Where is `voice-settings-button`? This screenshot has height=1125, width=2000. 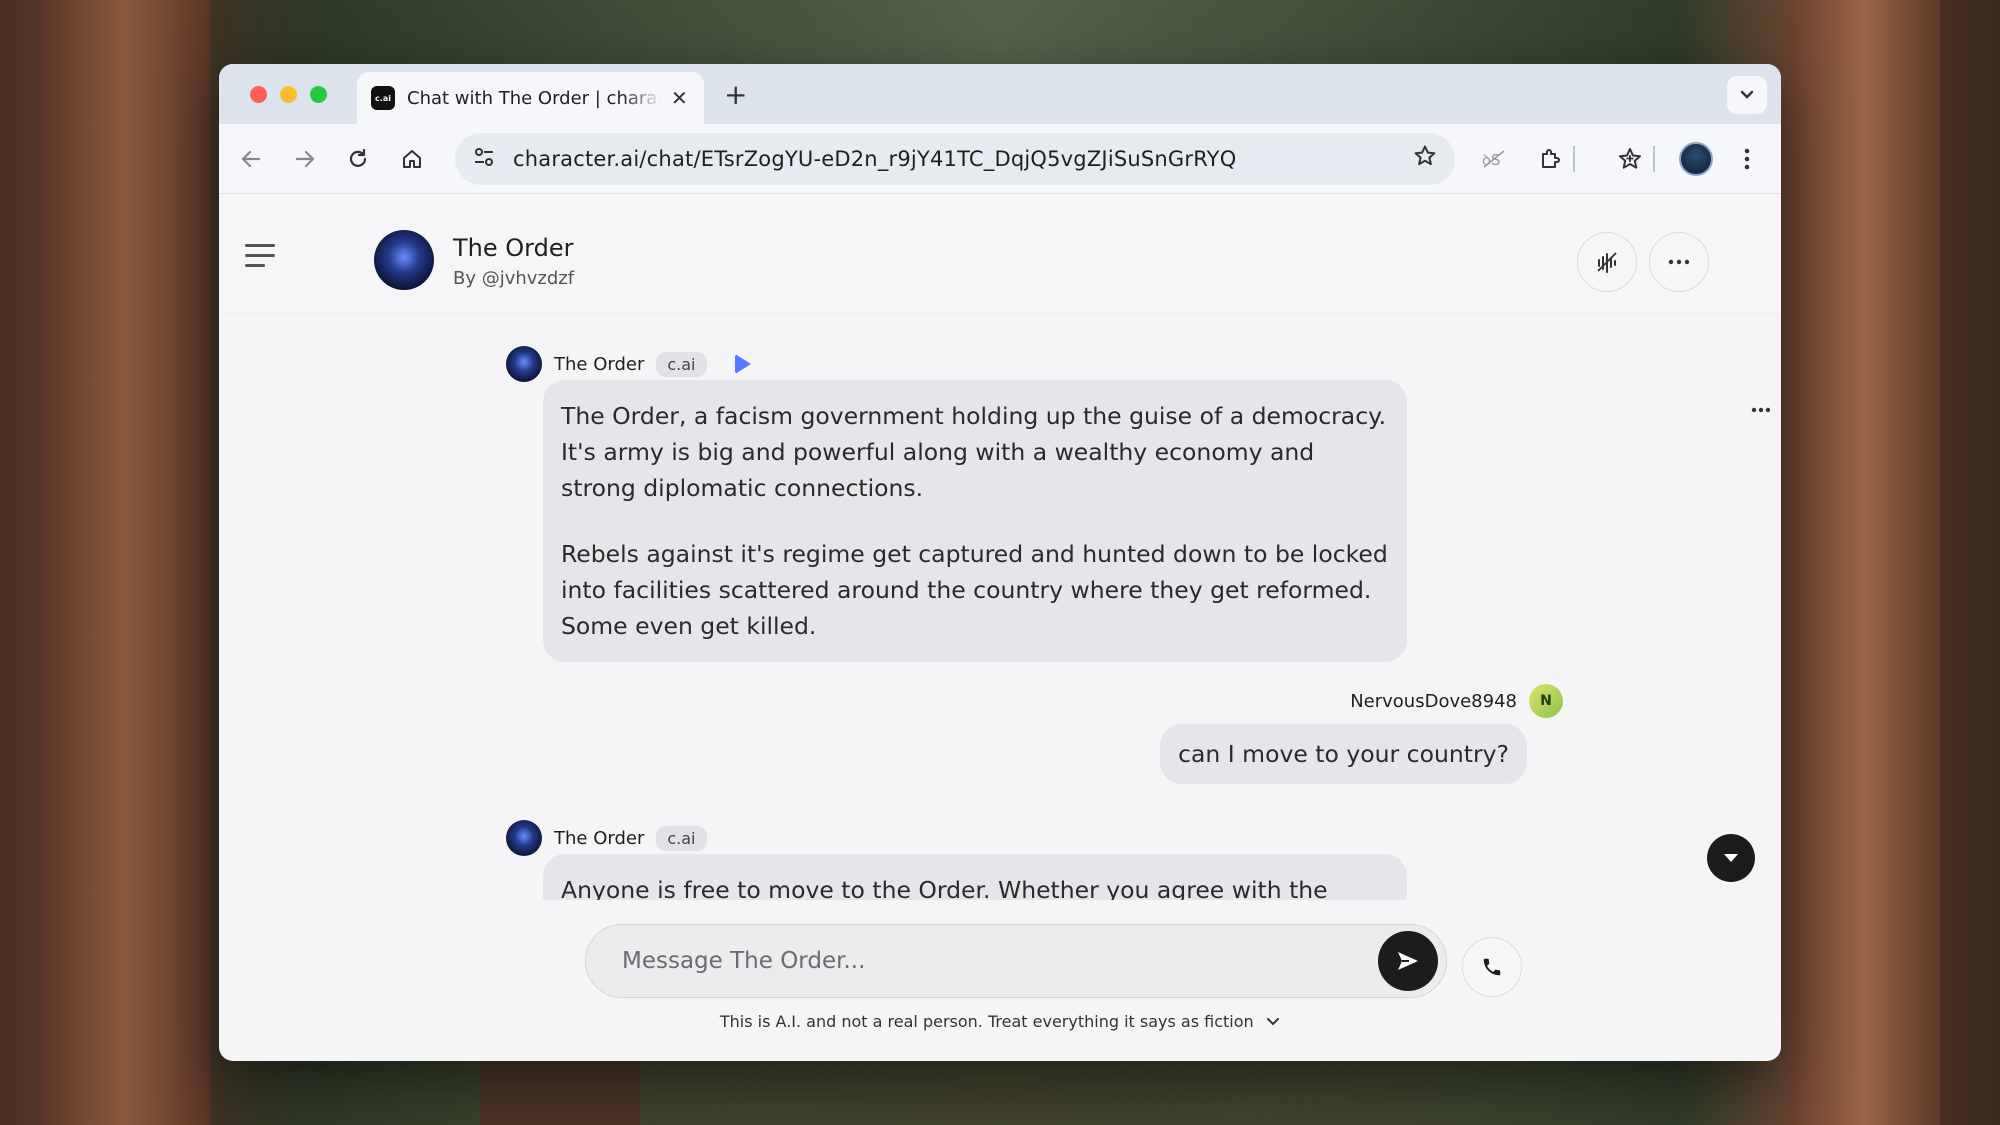 voice-settings-button is located at coordinates (1607, 262).